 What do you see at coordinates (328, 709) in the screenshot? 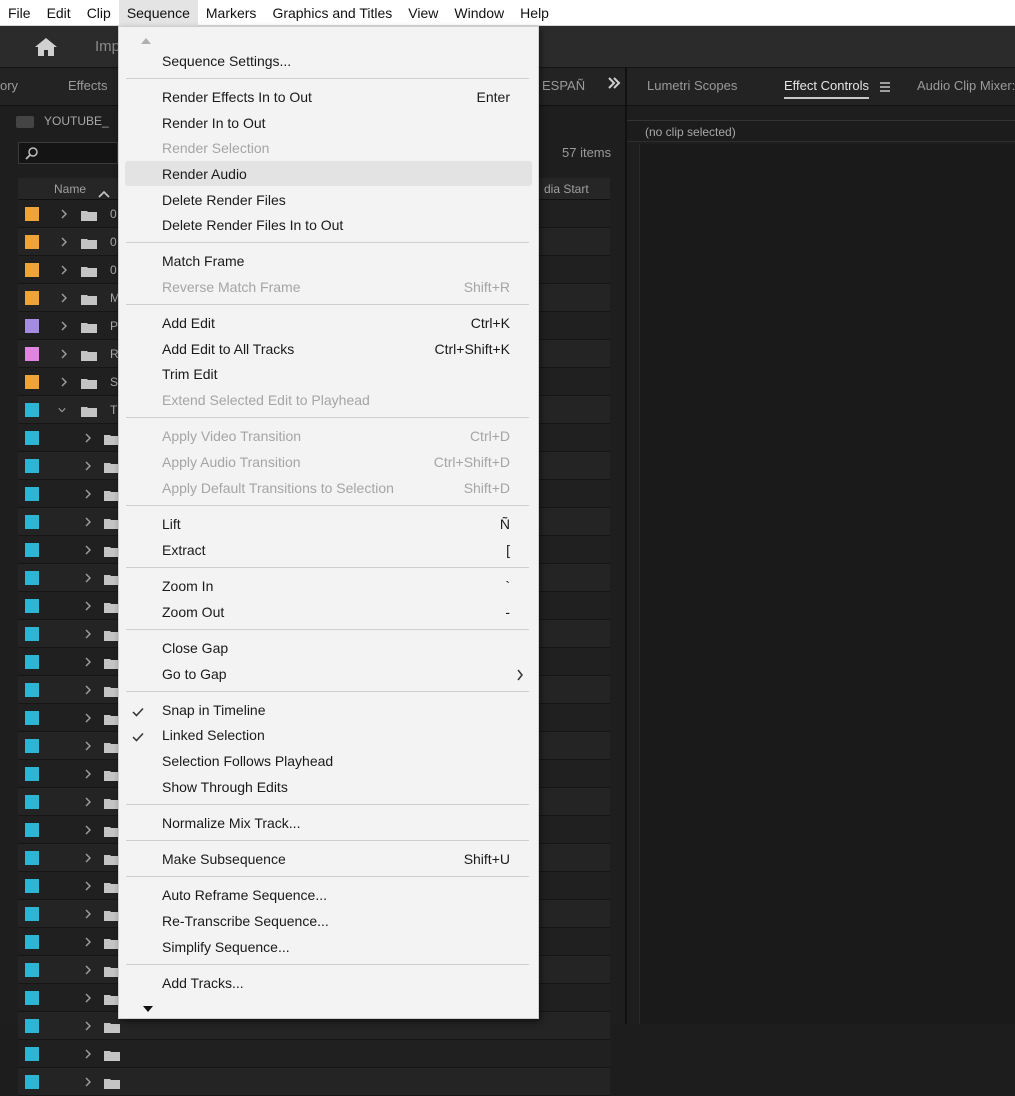
I see `menu-item-snap-in-timeline: Snap in Timeline` at bounding box center [328, 709].